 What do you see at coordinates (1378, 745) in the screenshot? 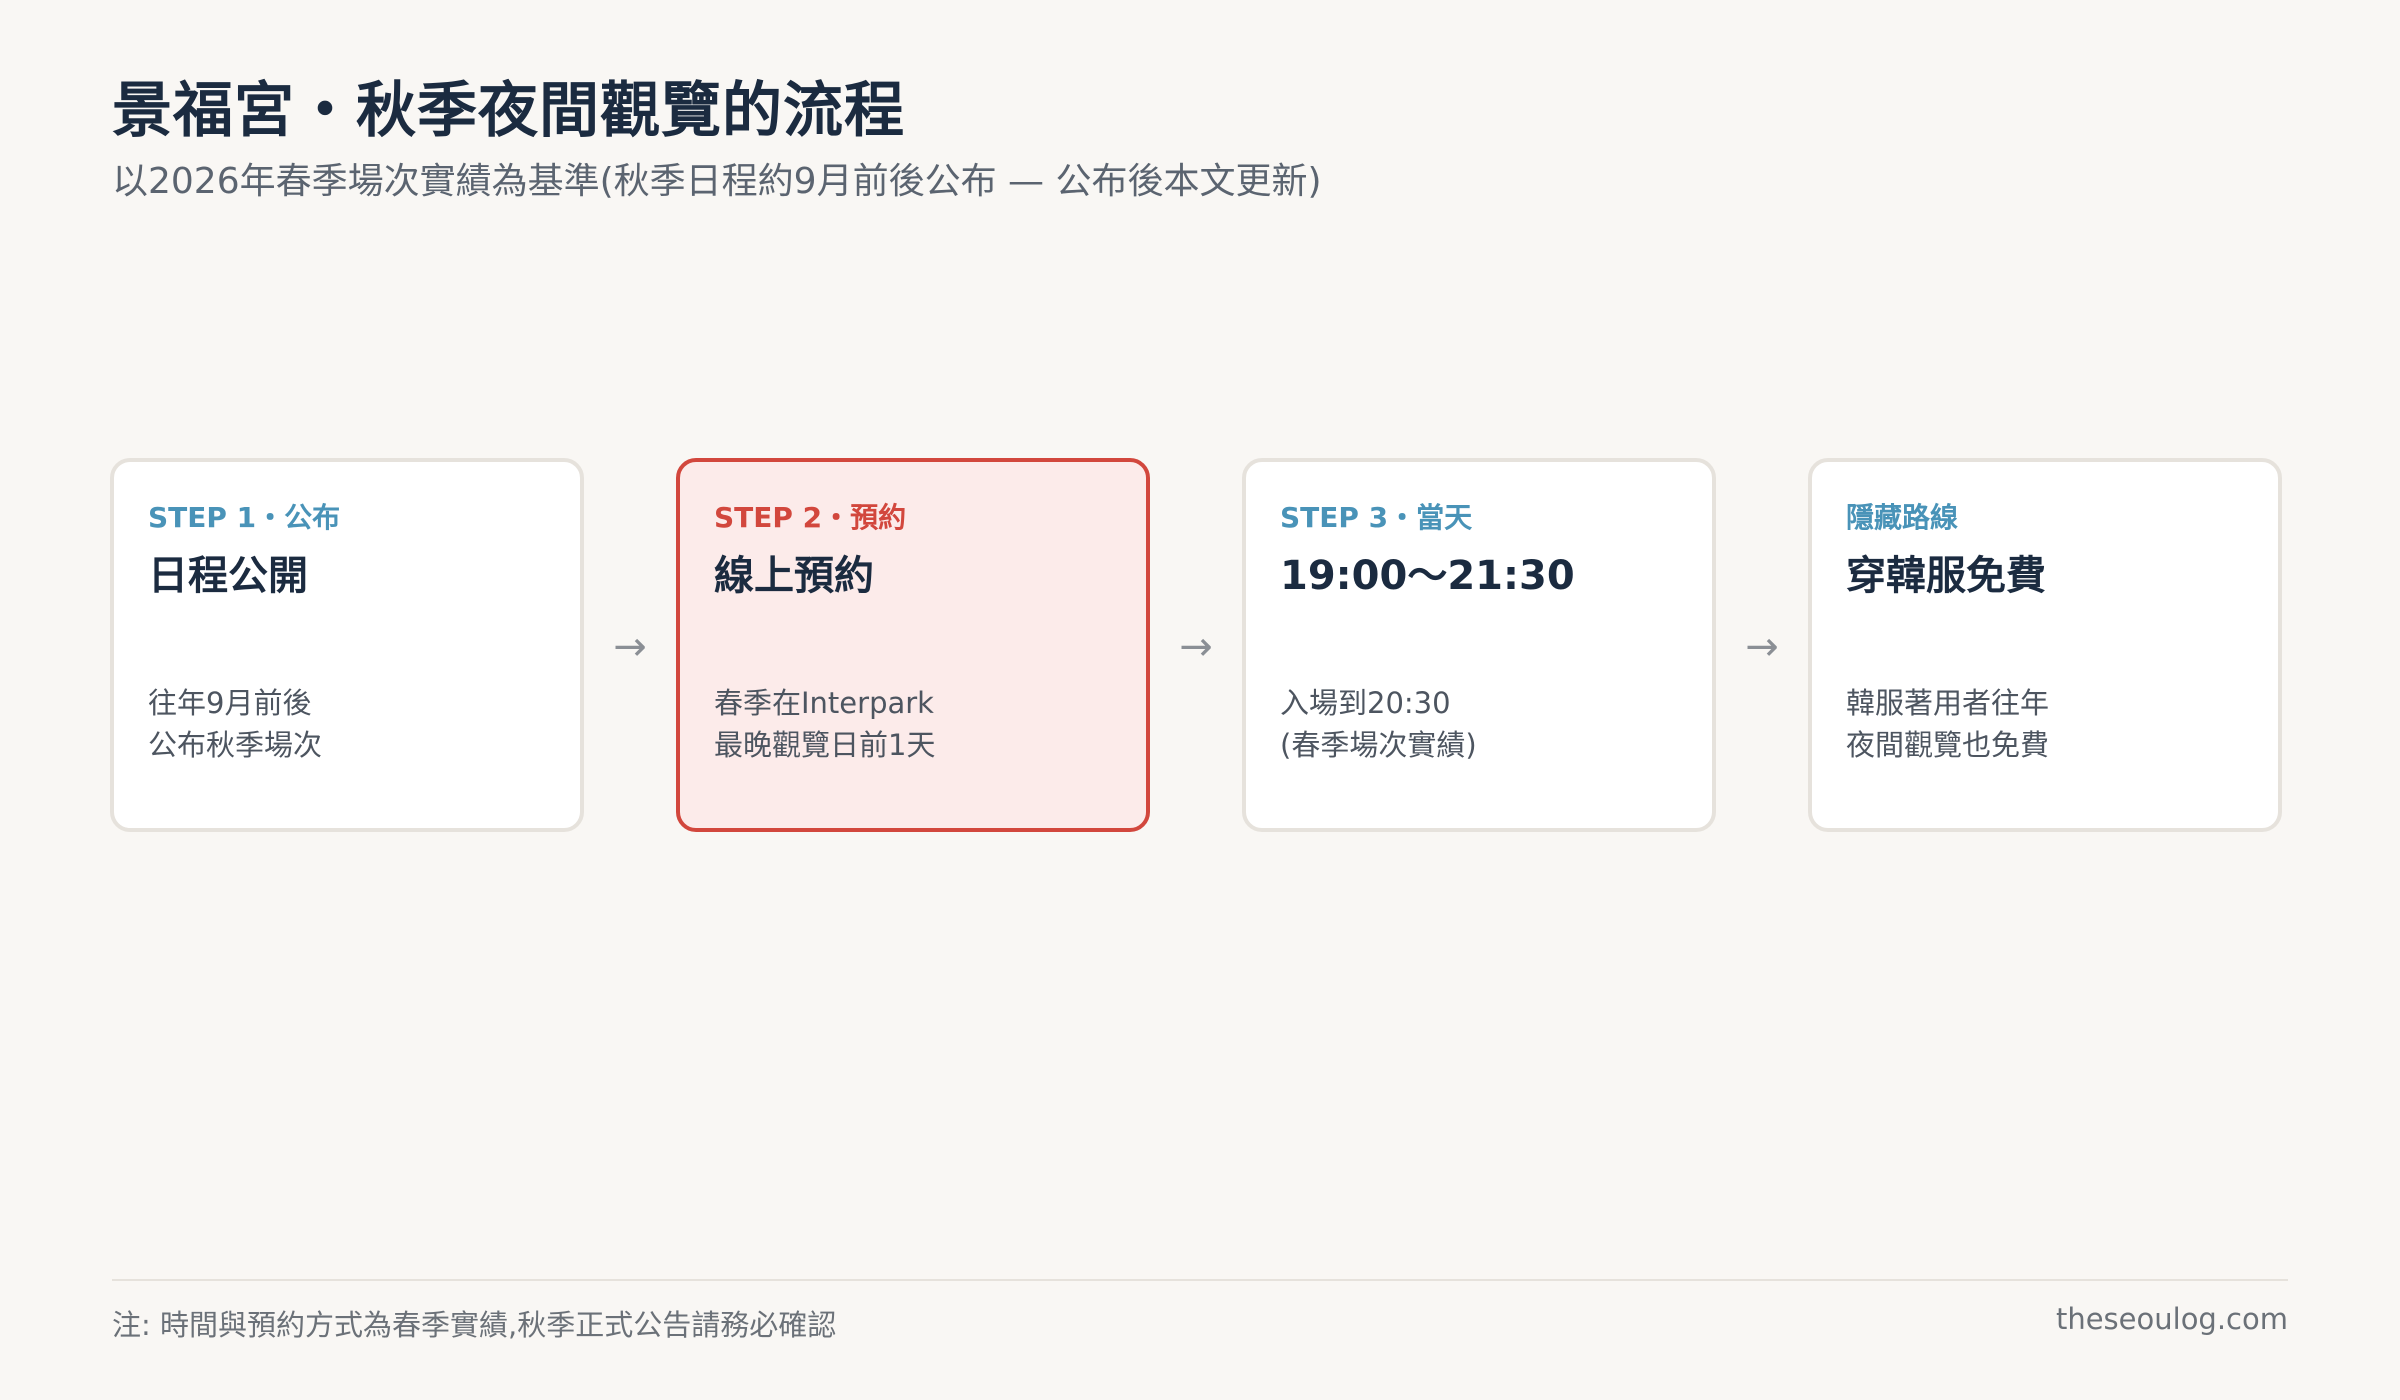
I see `step-description-line: (春季場次實績)` at bounding box center [1378, 745].